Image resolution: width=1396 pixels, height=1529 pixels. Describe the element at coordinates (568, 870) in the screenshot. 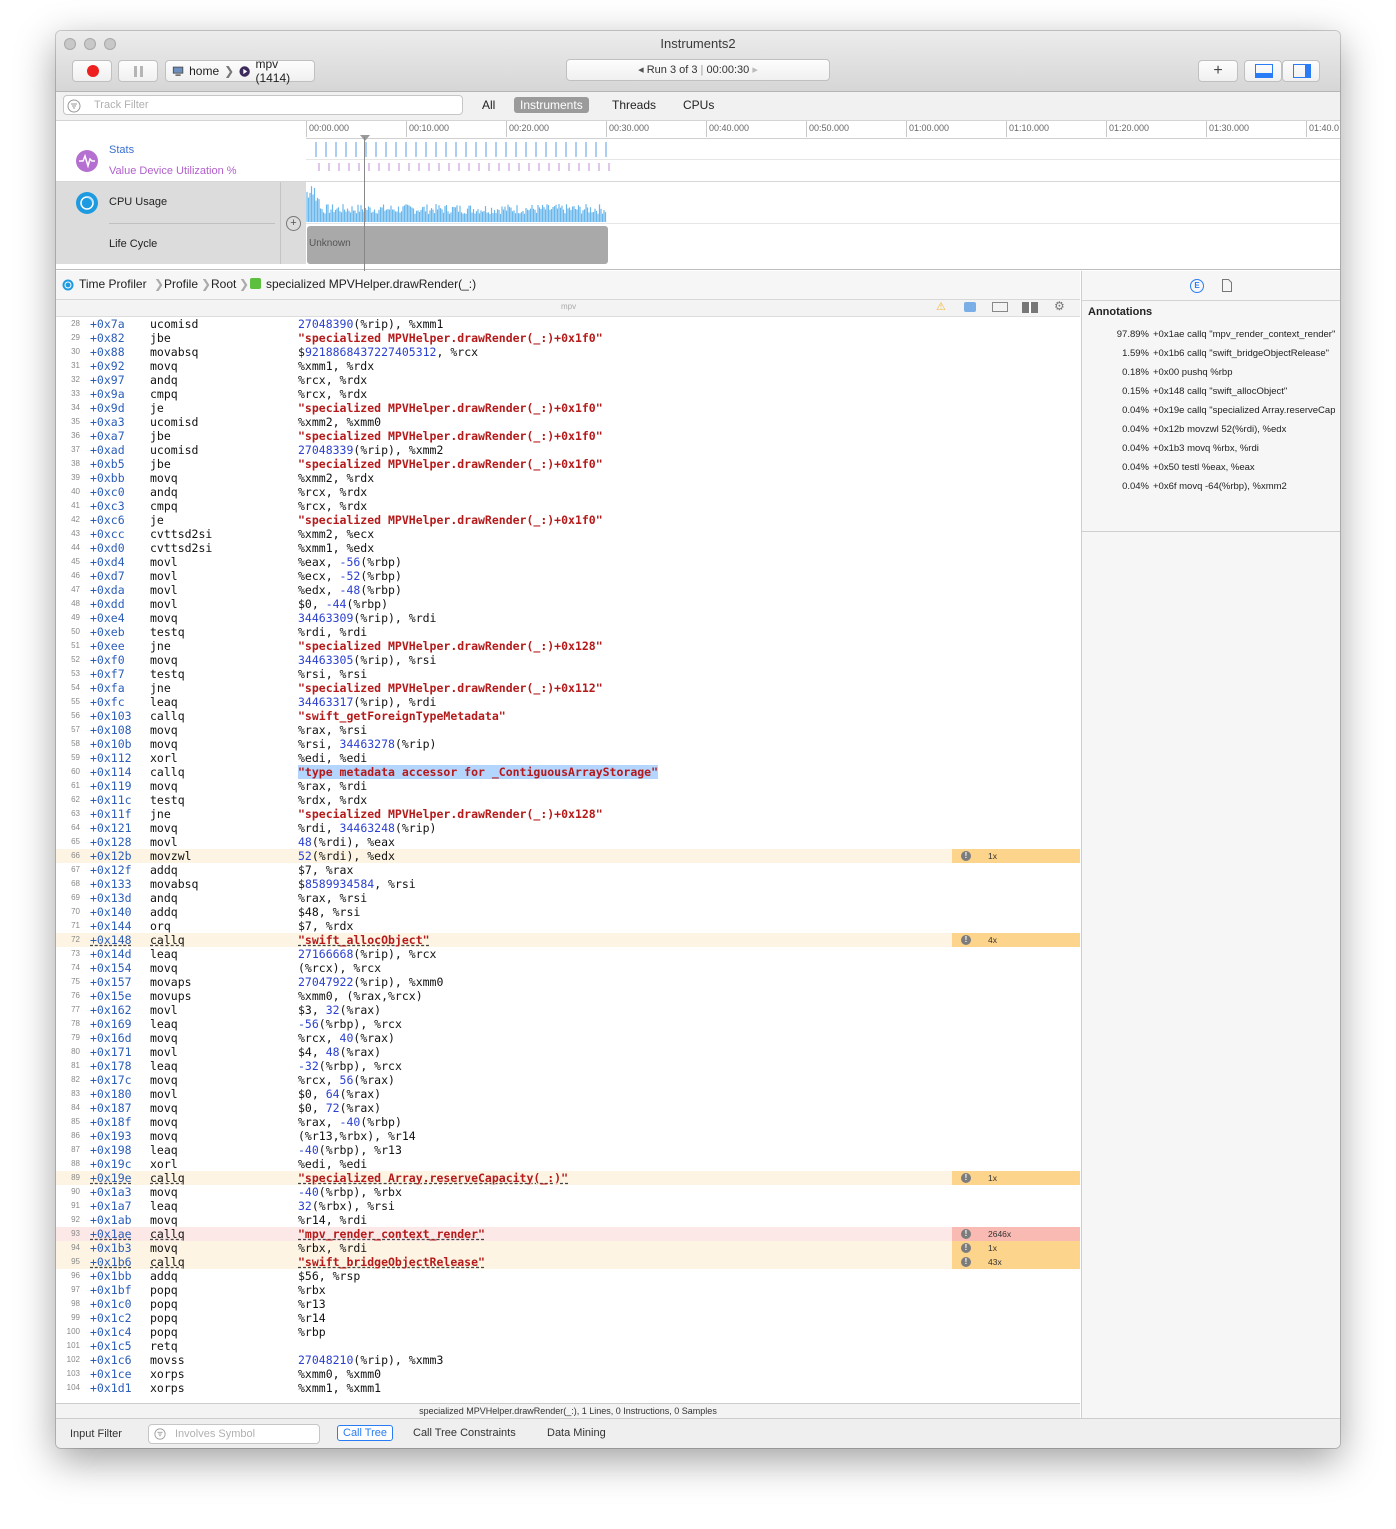

I see `instruction-row: 67 +0x12f addq $7, %rax` at that location.